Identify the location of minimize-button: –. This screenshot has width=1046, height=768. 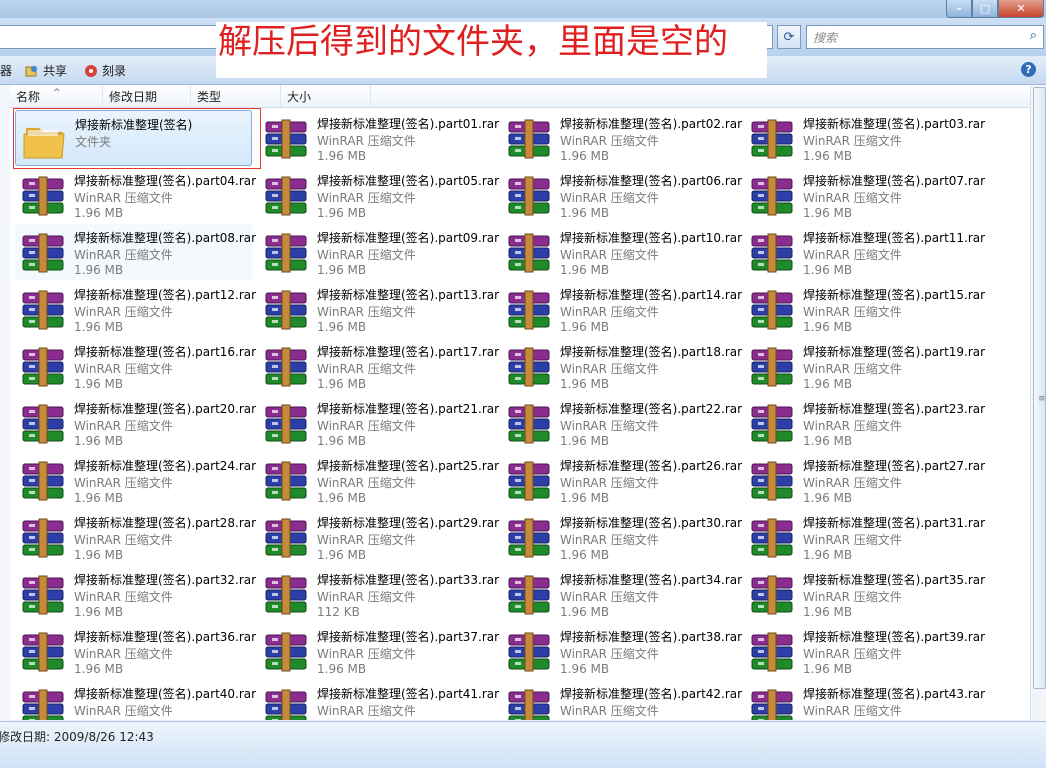
(959, 9).